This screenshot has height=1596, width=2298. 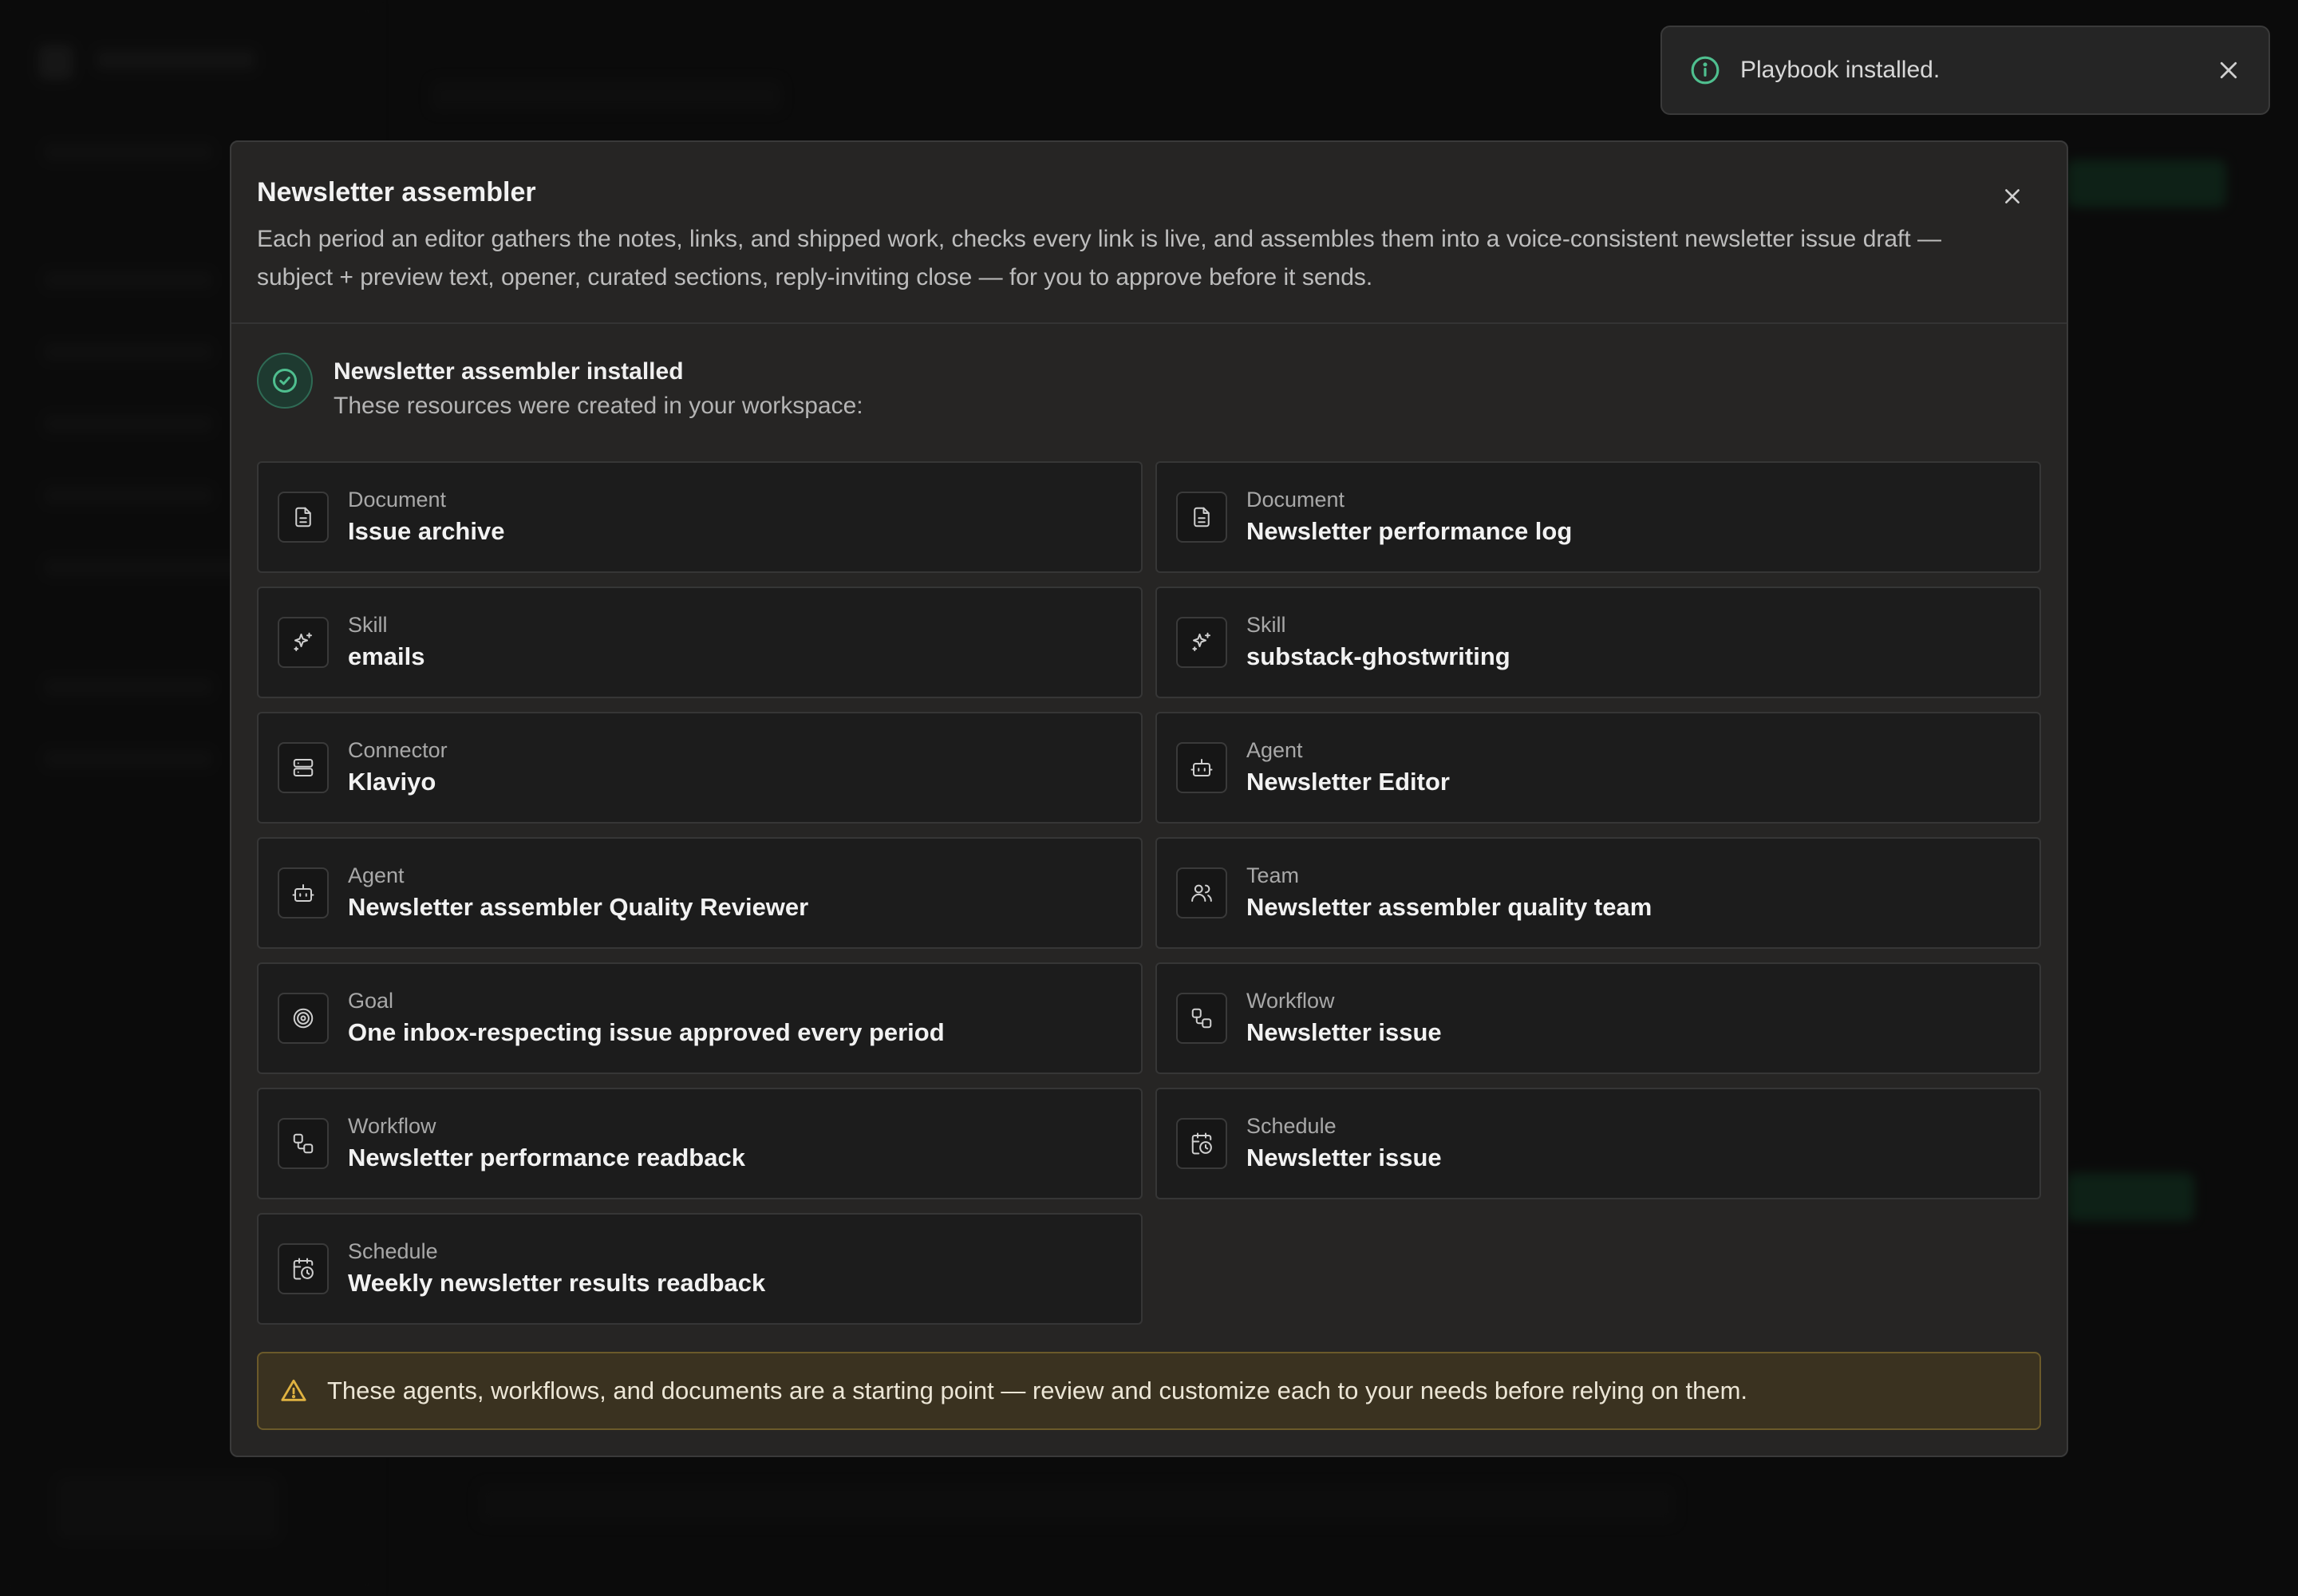 What do you see at coordinates (1965, 70) in the screenshot?
I see `toast-notification: Playbook installed.` at bounding box center [1965, 70].